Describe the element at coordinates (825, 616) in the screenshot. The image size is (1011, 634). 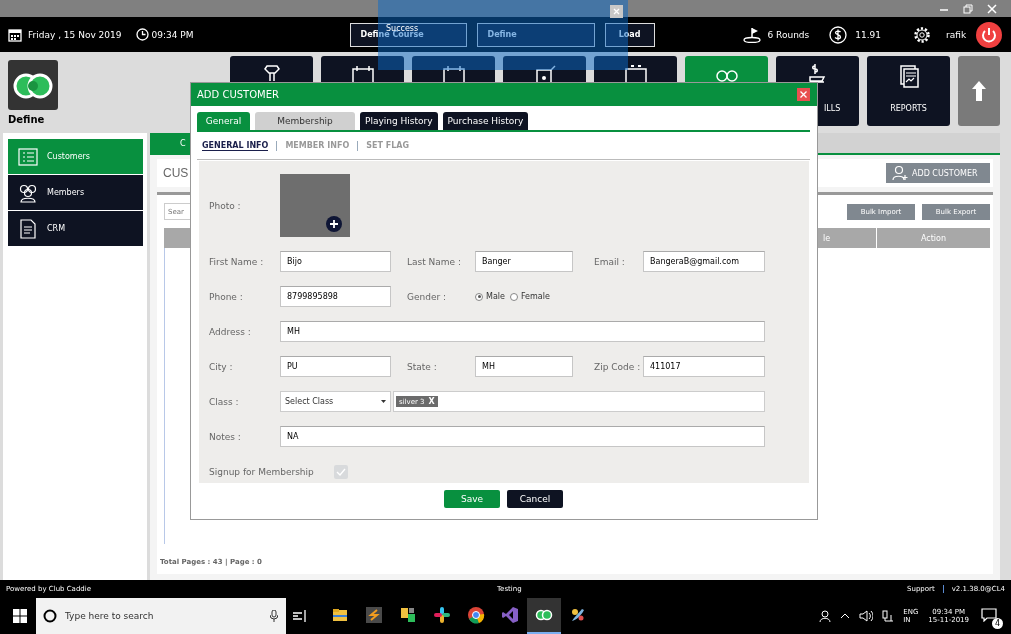
I see `person-icon` at that location.